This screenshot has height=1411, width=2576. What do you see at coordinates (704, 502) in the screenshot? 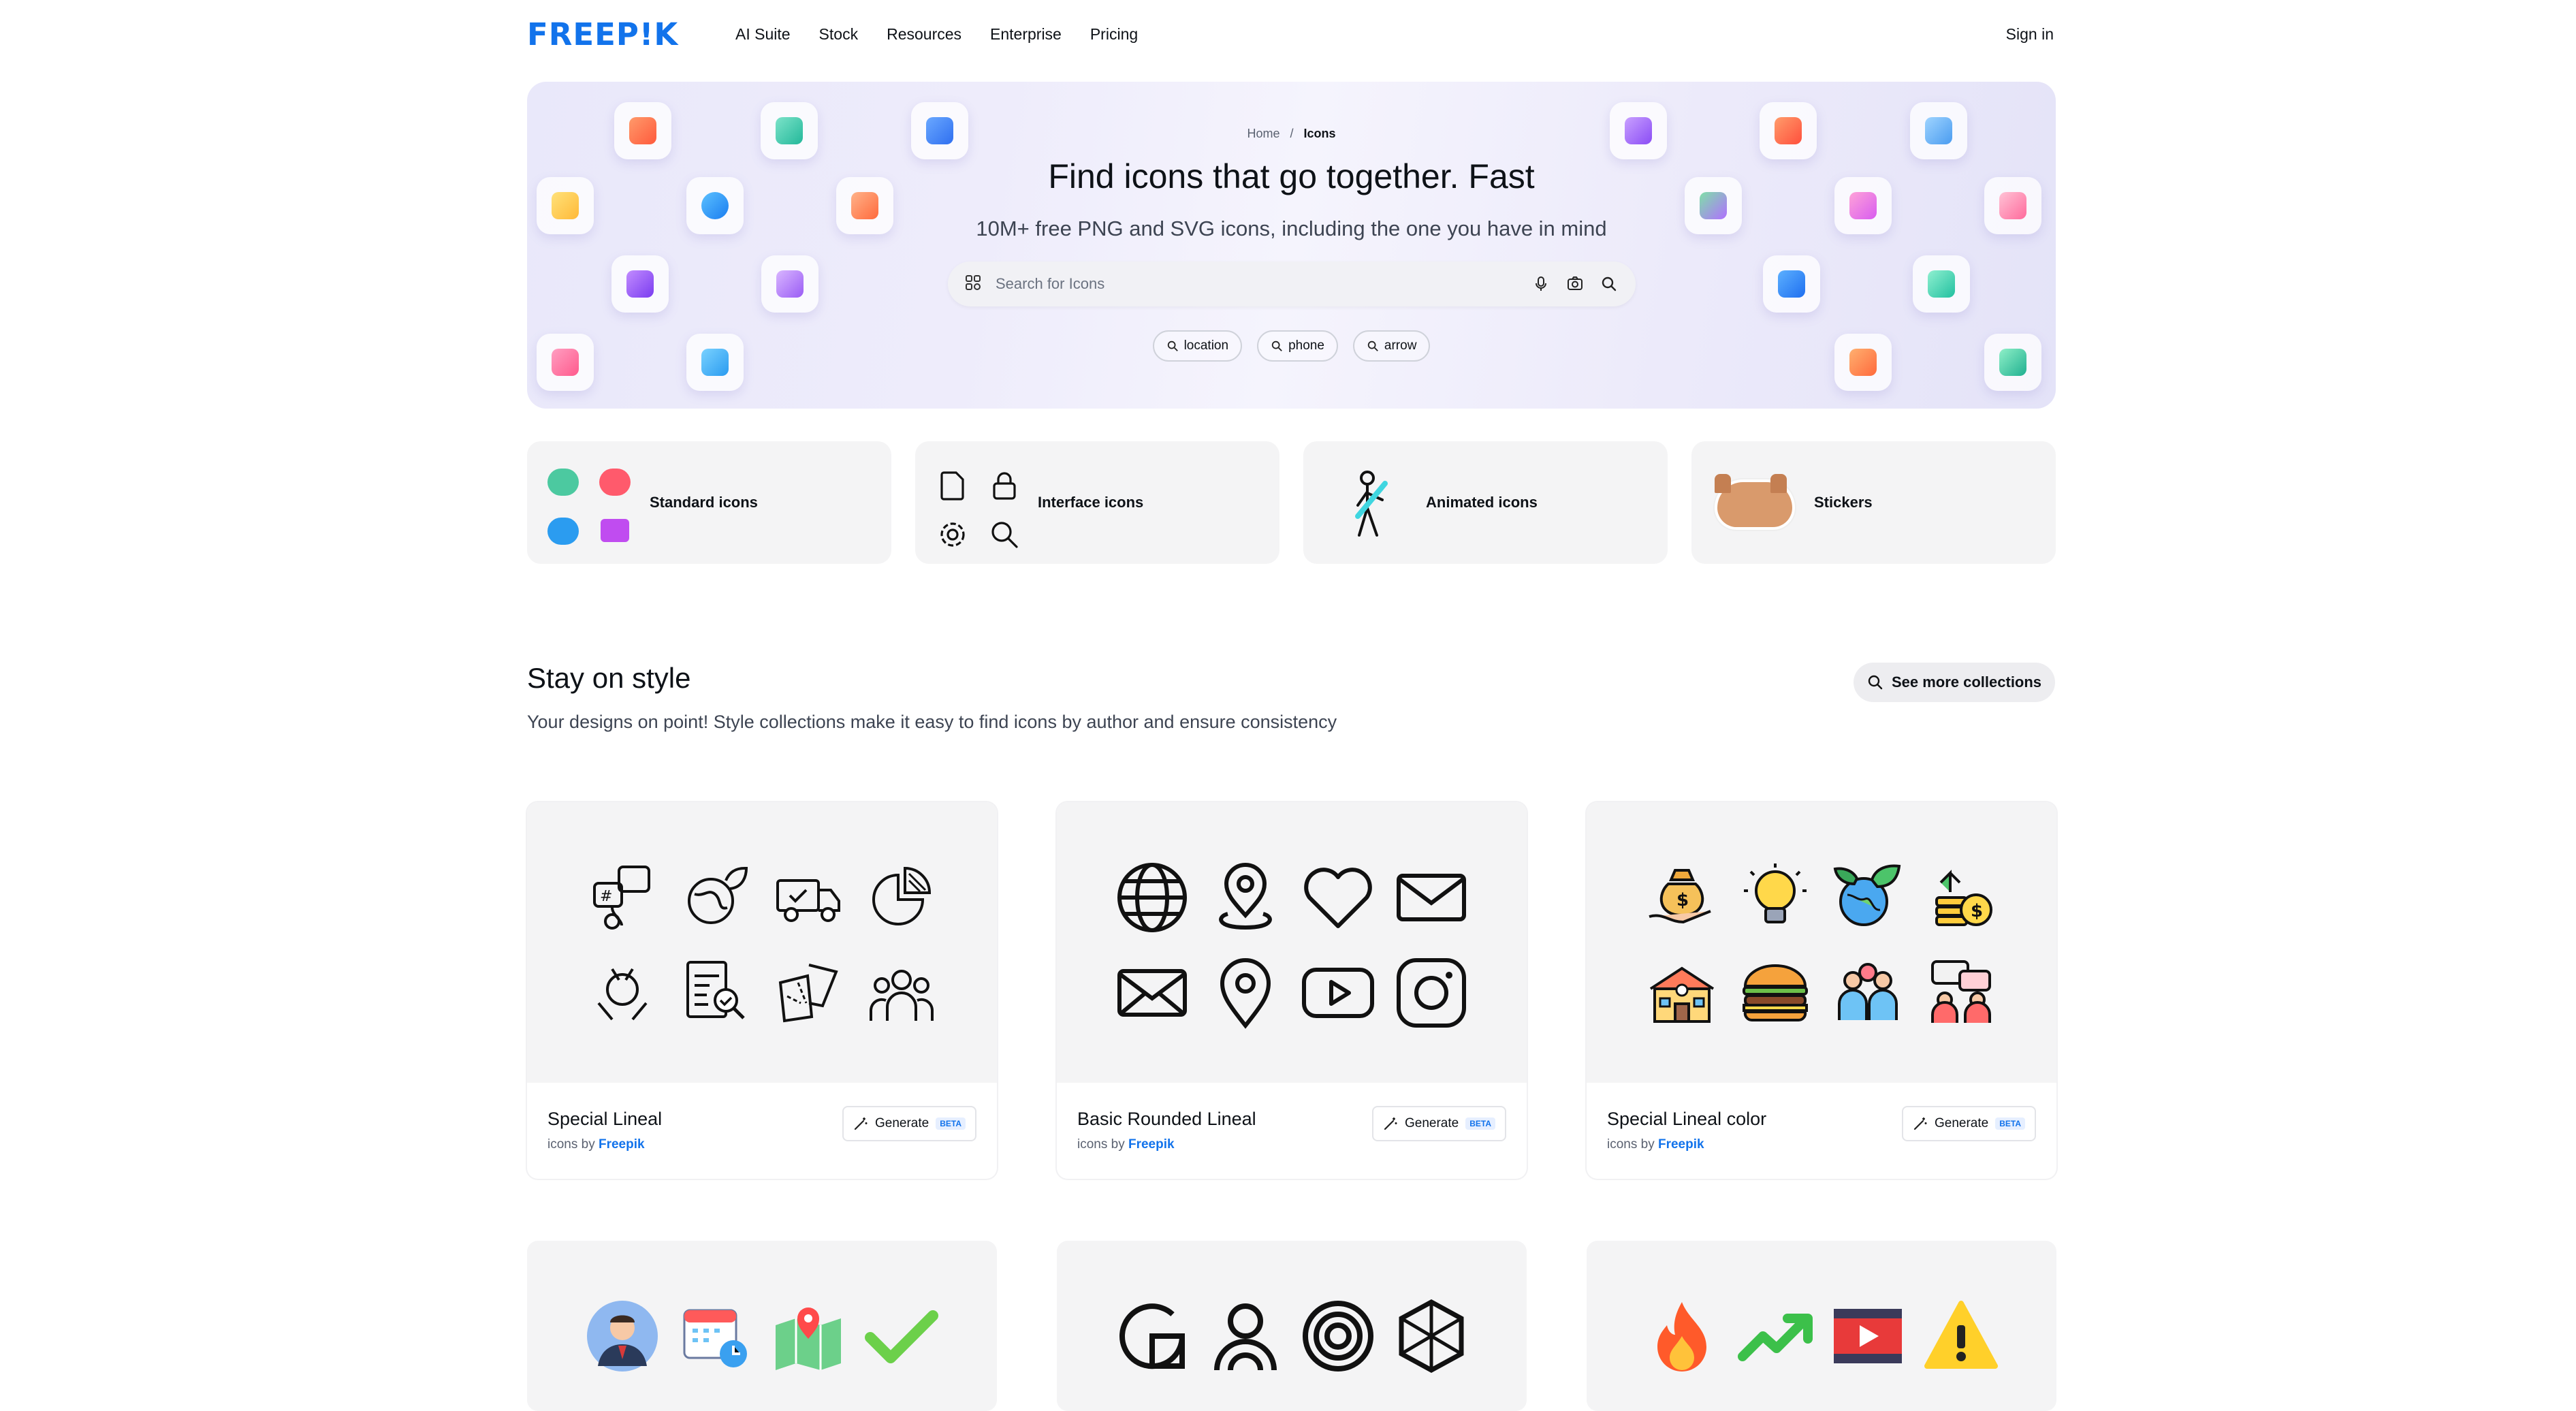
I see `category-label: Standard icons` at bounding box center [704, 502].